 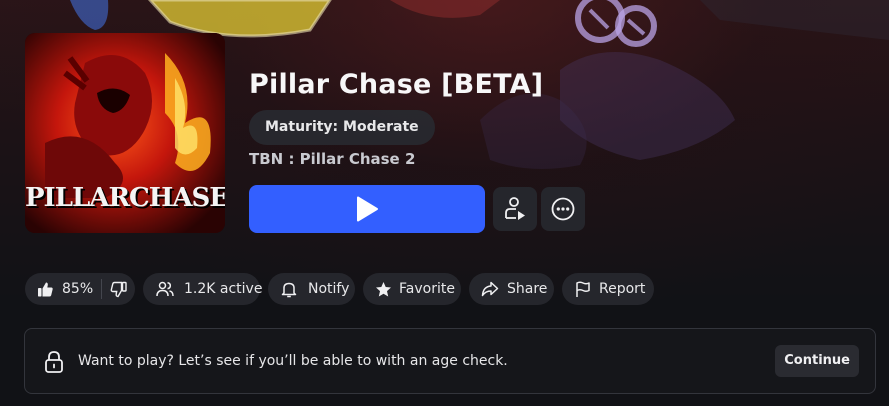 I want to click on play-icon, so click(x=367, y=209).